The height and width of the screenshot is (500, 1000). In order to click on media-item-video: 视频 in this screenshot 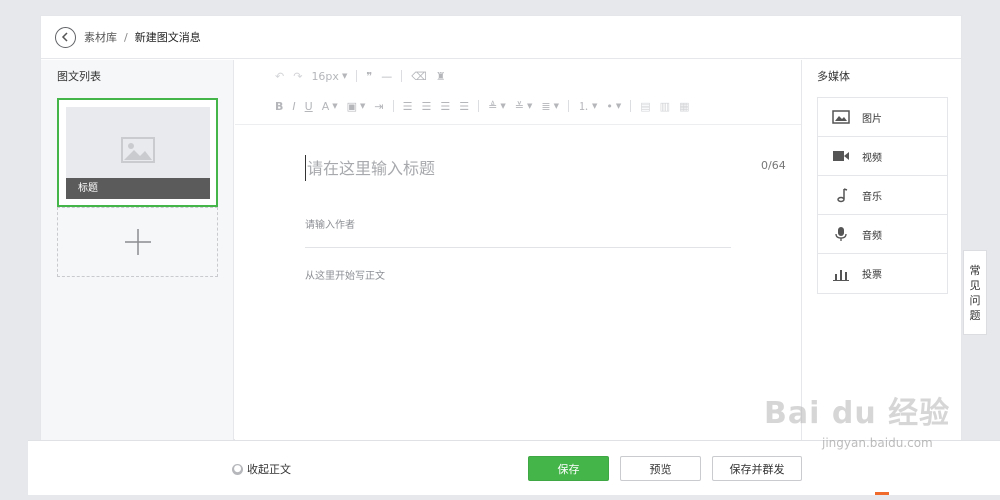, I will do `click(882, 156)`.